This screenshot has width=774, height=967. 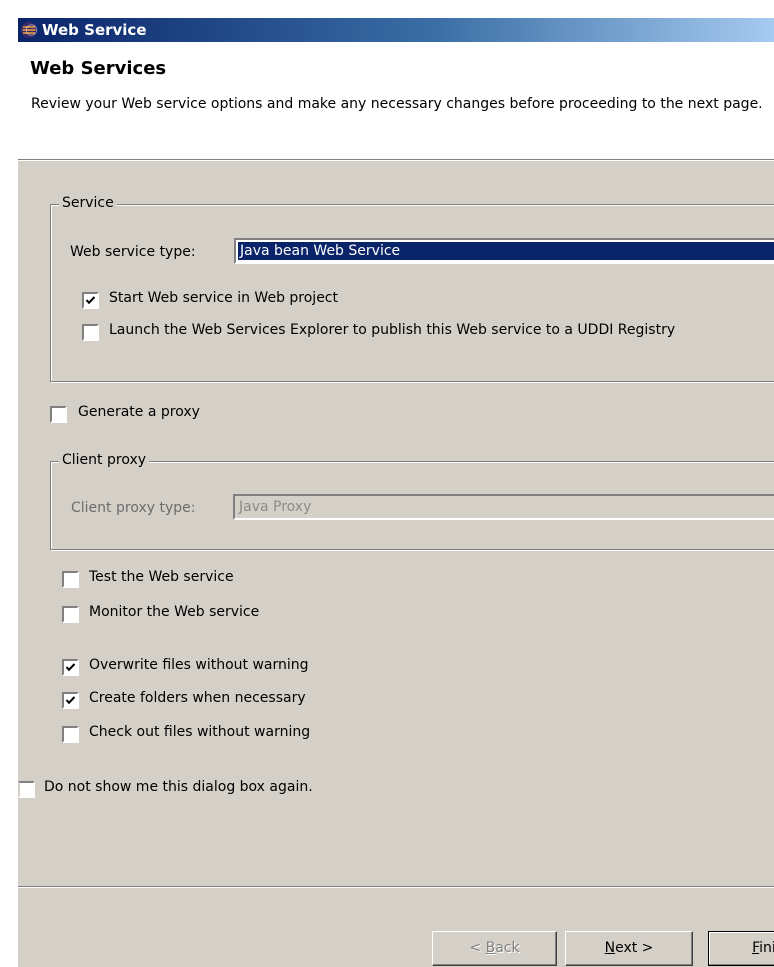 What do you see at coordinates (610, 948) in the screenshot?
I see `next-button-mnemonic: N` at bounding box center [610, 948].